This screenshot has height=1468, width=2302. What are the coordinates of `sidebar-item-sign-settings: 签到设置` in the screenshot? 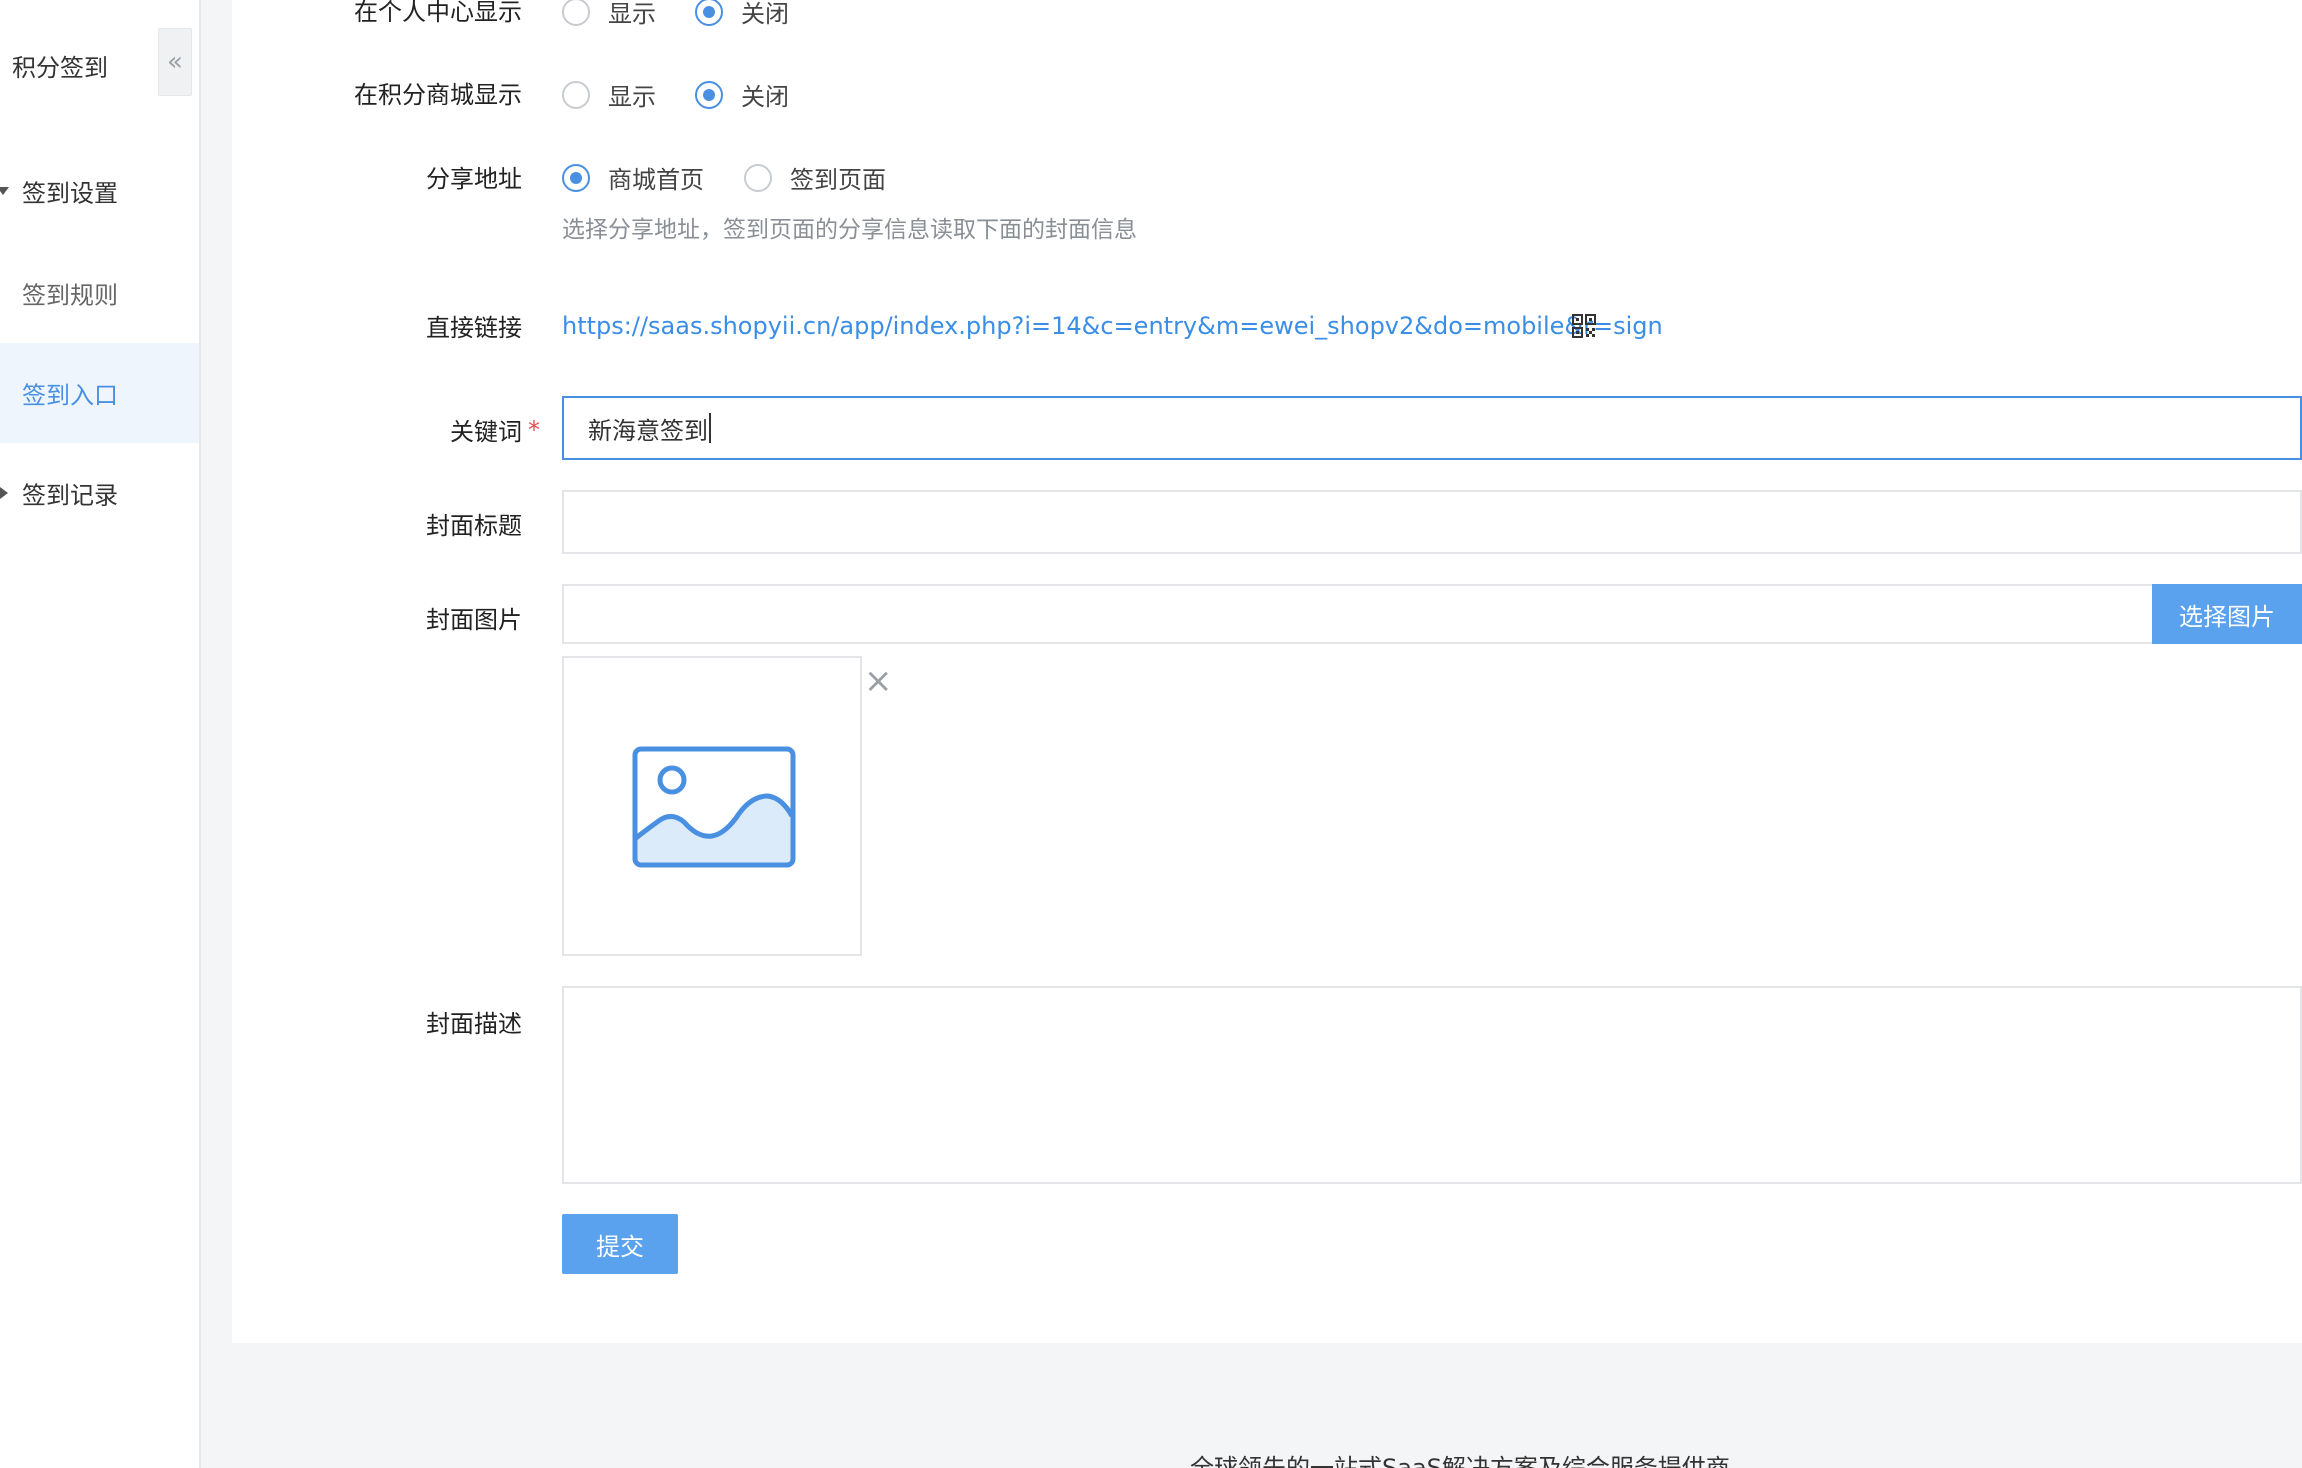 It's located at (99, 191).